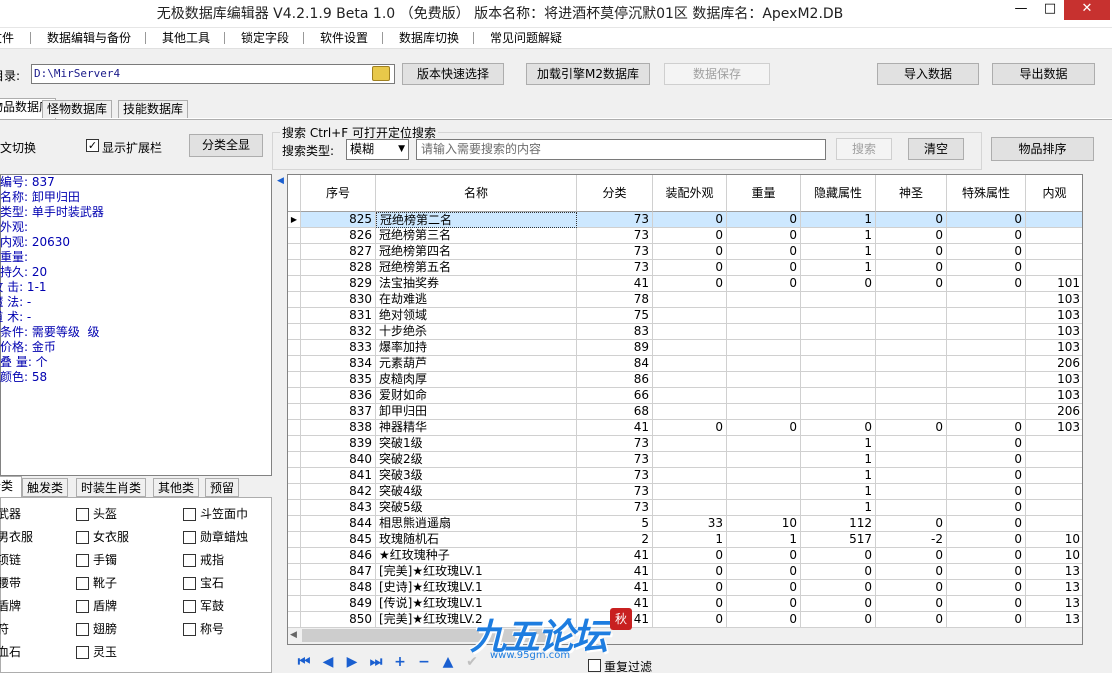 The height and width of the screenshot is (673, 1112). I want to click on table-row: 845 玫瑰随机石 2 1 1 517 -2 0 10, so click(685, 540).